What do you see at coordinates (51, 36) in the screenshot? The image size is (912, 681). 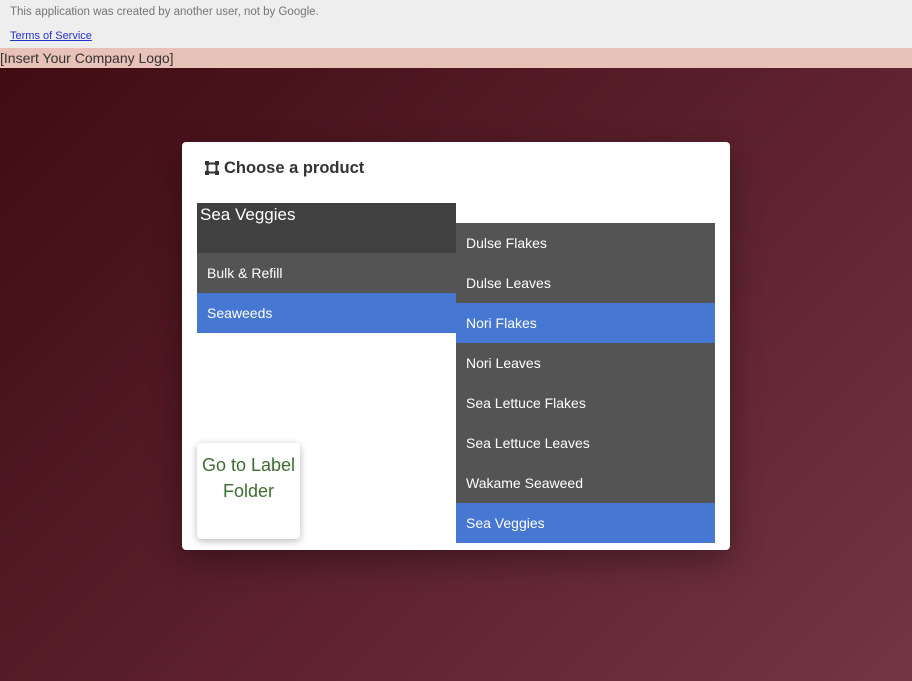 I see `terms-of-service-link: Terms of Service` at bounding box center [51, 36].